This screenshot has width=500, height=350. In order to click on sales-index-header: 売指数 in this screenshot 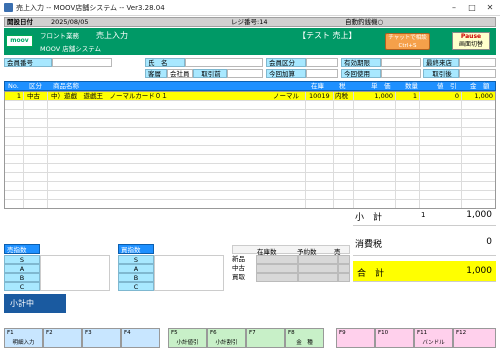, I will do `click(22, 249)`.